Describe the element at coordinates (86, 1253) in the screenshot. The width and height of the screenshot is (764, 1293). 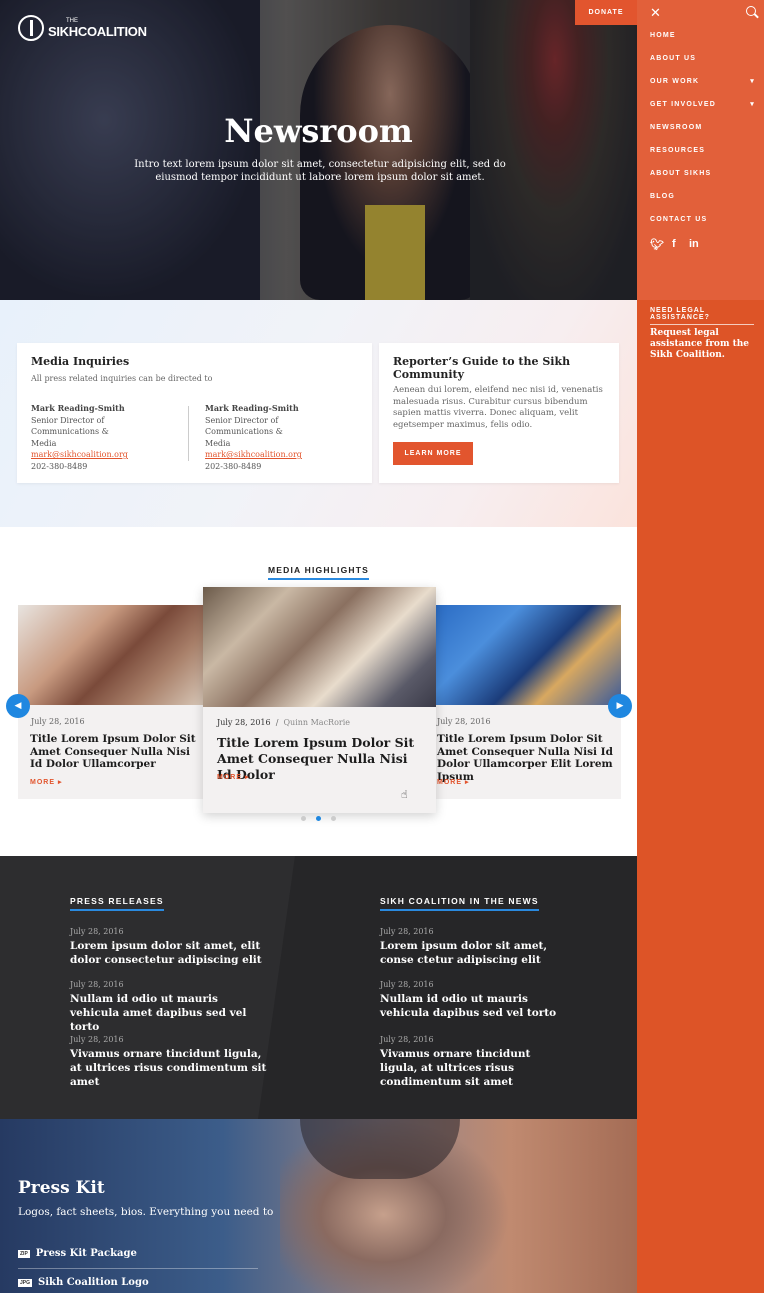
I see `download-label: Press Kit Package` at that location.